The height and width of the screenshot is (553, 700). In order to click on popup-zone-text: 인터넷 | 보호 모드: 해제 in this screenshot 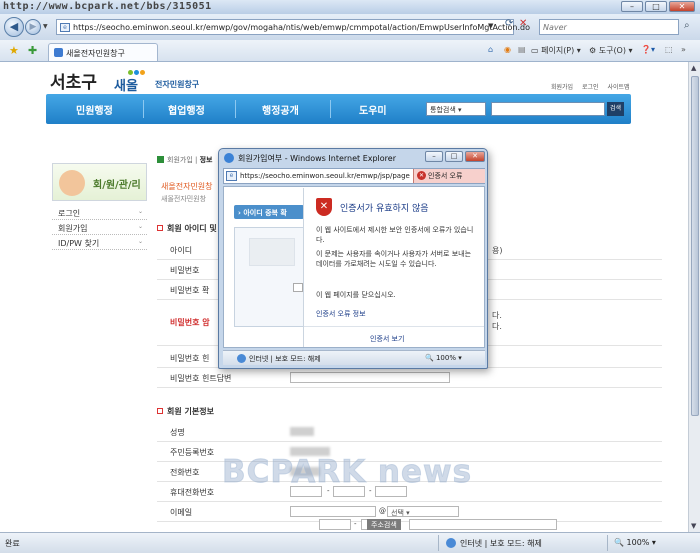, I will do `click(285, 359)`.